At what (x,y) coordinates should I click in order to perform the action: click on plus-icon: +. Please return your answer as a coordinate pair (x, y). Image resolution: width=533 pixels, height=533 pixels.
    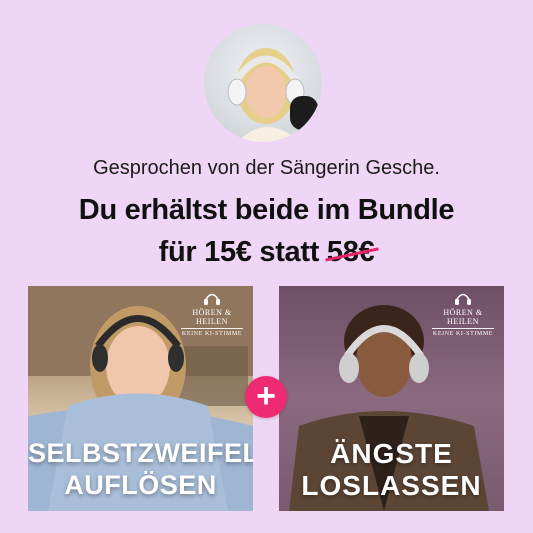
    Looking at the image, I should click on (266, 397).